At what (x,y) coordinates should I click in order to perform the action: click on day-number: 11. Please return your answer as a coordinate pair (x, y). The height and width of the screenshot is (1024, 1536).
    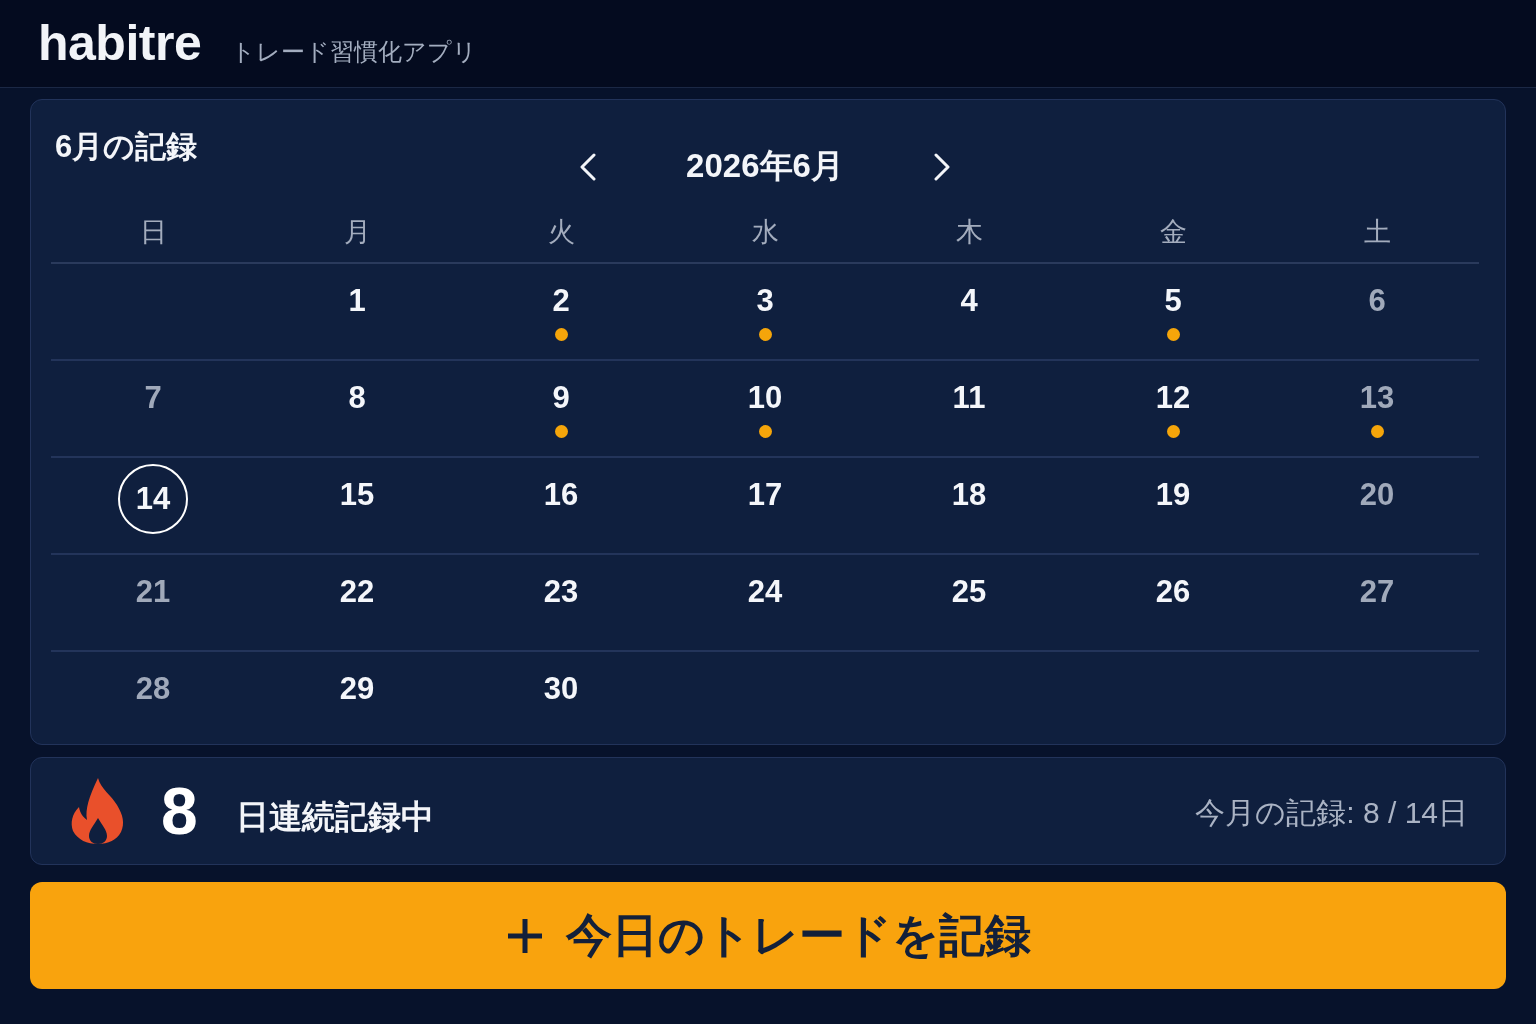
    Looking at the image, I should click on (969, 398).